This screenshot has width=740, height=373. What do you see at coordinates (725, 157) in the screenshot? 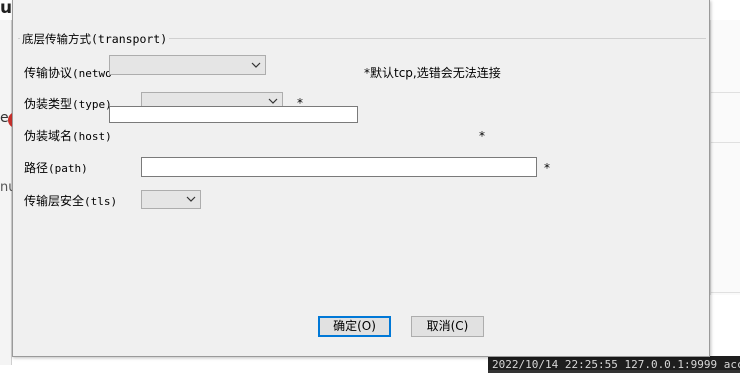
I see `background-right-panel` at bounding box center [725, 157].